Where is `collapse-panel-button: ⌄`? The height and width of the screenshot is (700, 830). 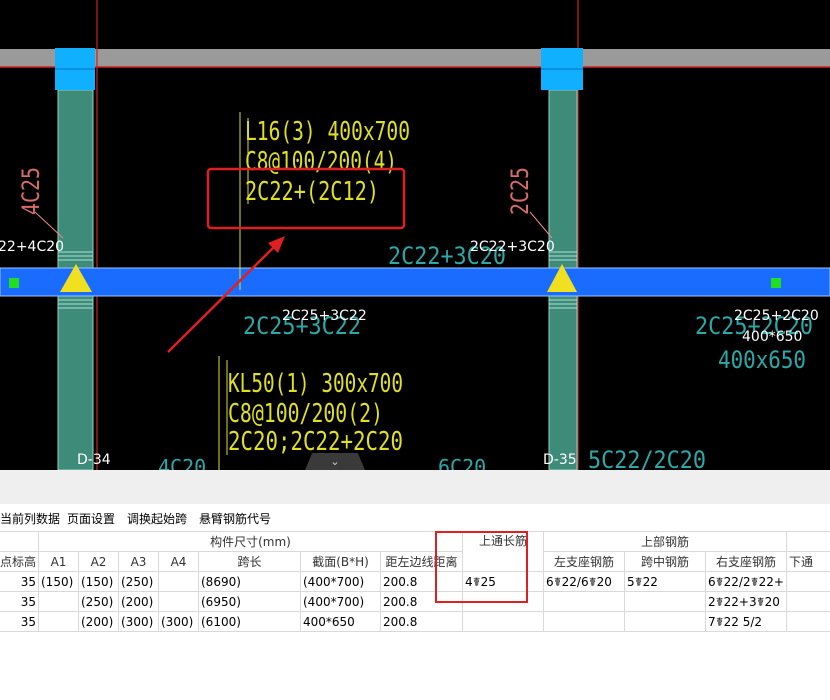
collapse-panel-button: ⌄ is located at coordinates (335, 461).